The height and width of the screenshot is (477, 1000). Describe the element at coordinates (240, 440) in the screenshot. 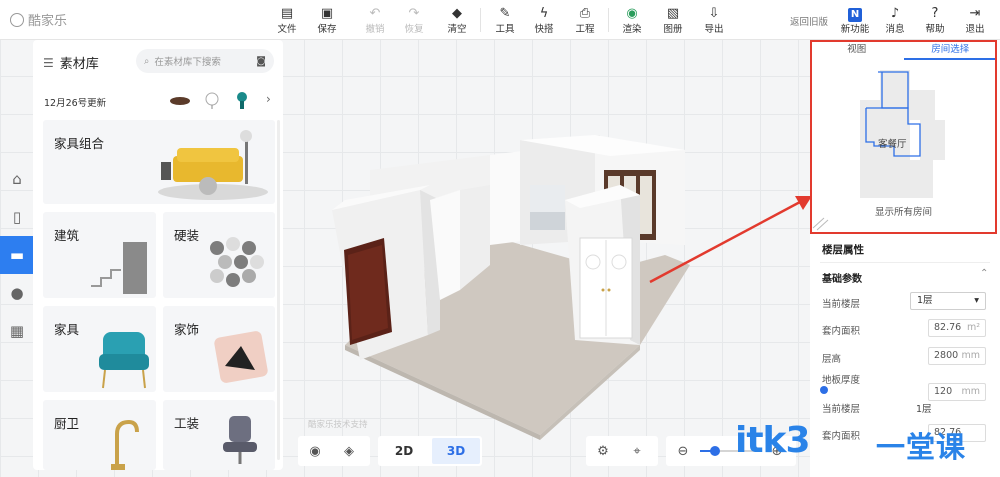

I see `office-chair-image` at that location.